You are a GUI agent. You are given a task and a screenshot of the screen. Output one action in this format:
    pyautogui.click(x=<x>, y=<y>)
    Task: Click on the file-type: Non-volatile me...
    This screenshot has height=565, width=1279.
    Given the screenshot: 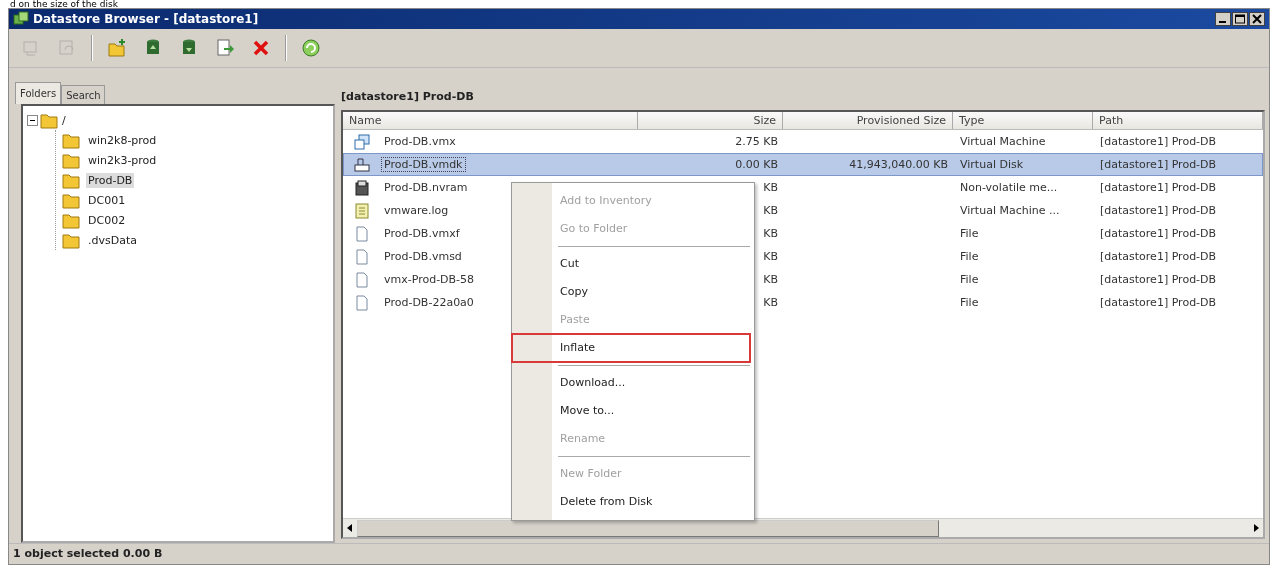 What is the action you would take?
    pyautogui.click(x=1009, y=187)
    